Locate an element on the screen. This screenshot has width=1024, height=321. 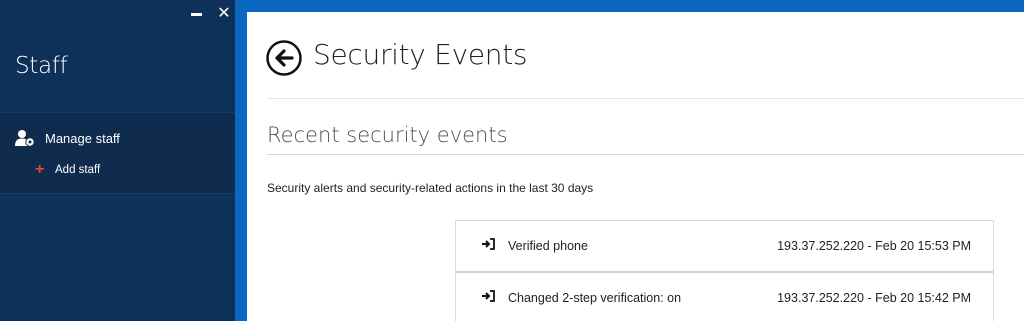
back-arrow-icon is located at coordinates (284, 58).